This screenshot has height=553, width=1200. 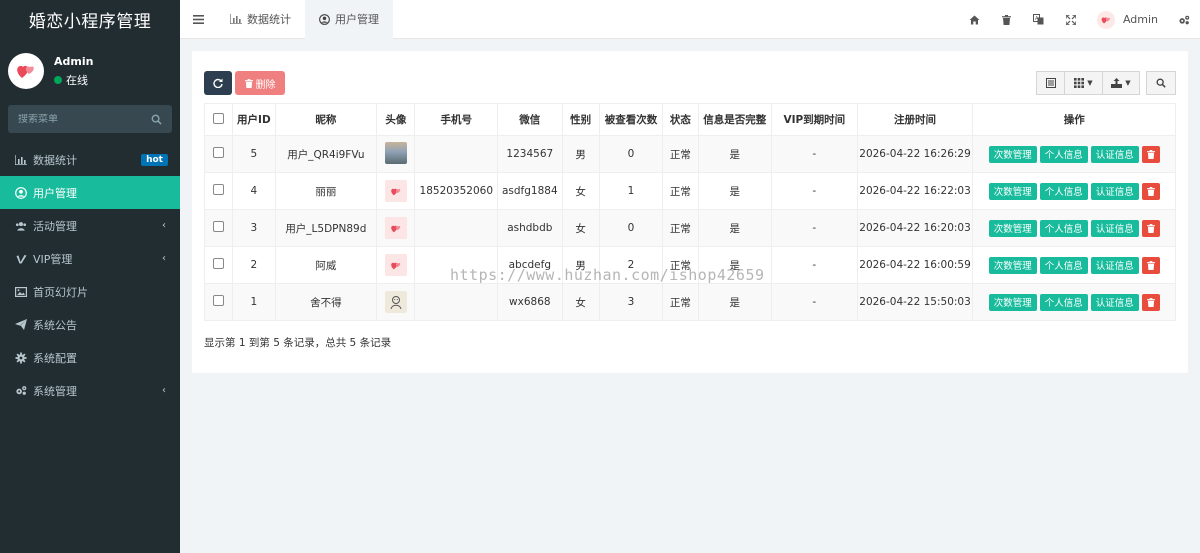 What do you see at coordinates (680, 119) in the screenshot?
I see `column-header: 状态` at bounding box center [680, 119].